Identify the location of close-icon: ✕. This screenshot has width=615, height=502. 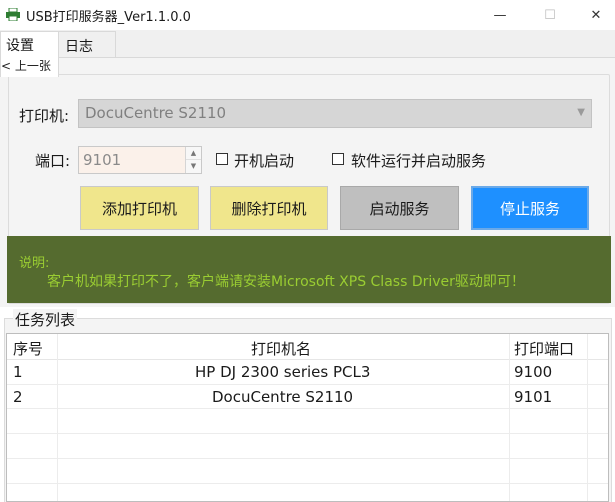
(596, 15).